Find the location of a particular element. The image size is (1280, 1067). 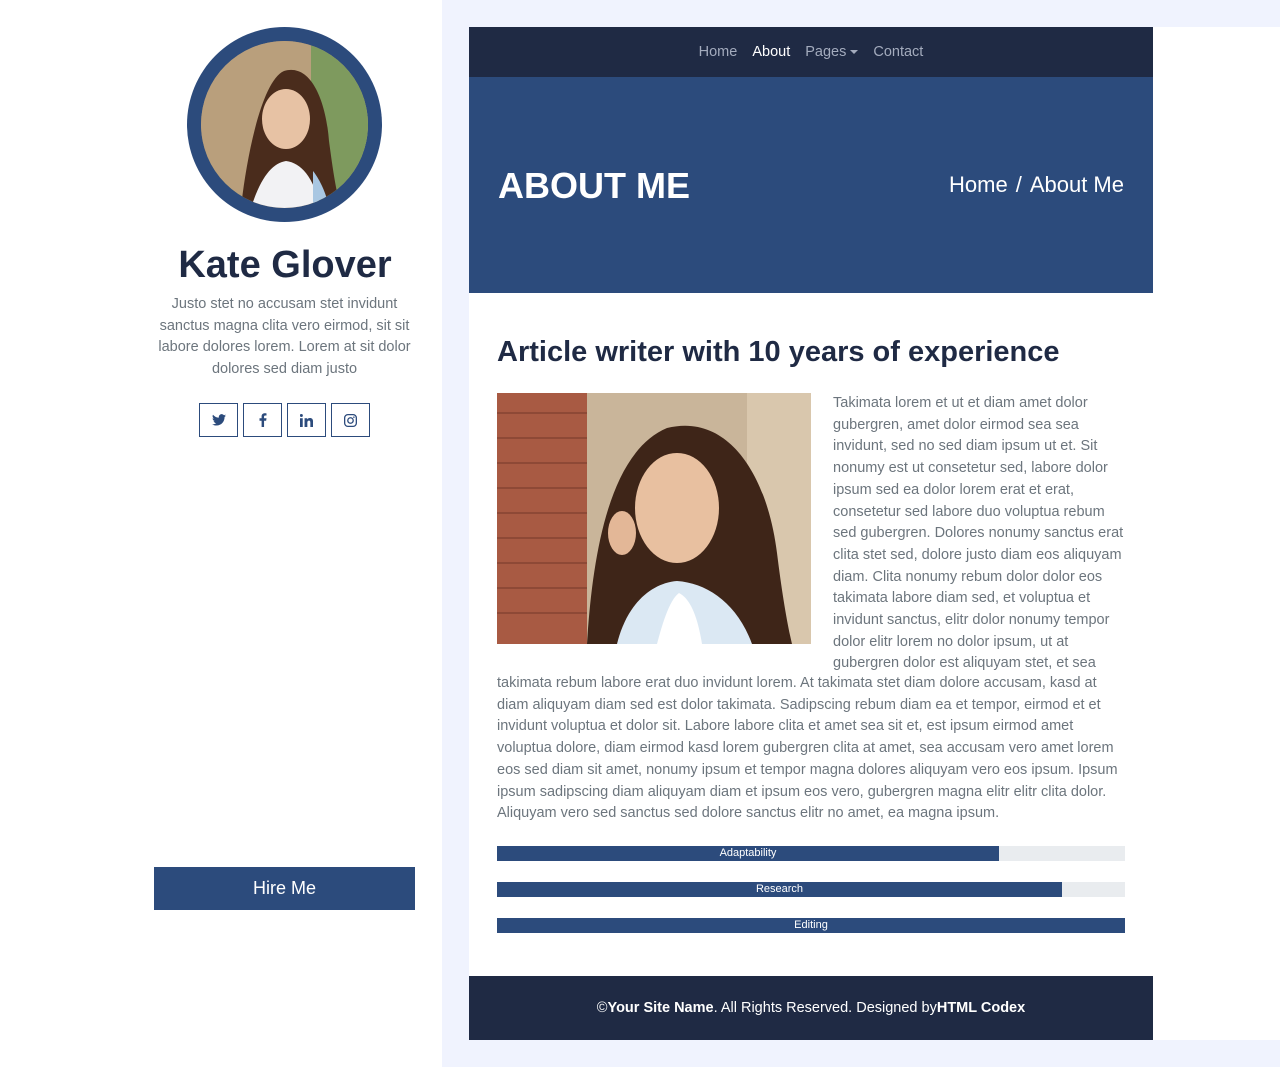

skill-bar-adaptability: Adaptability is located at coordinates (811, 853).